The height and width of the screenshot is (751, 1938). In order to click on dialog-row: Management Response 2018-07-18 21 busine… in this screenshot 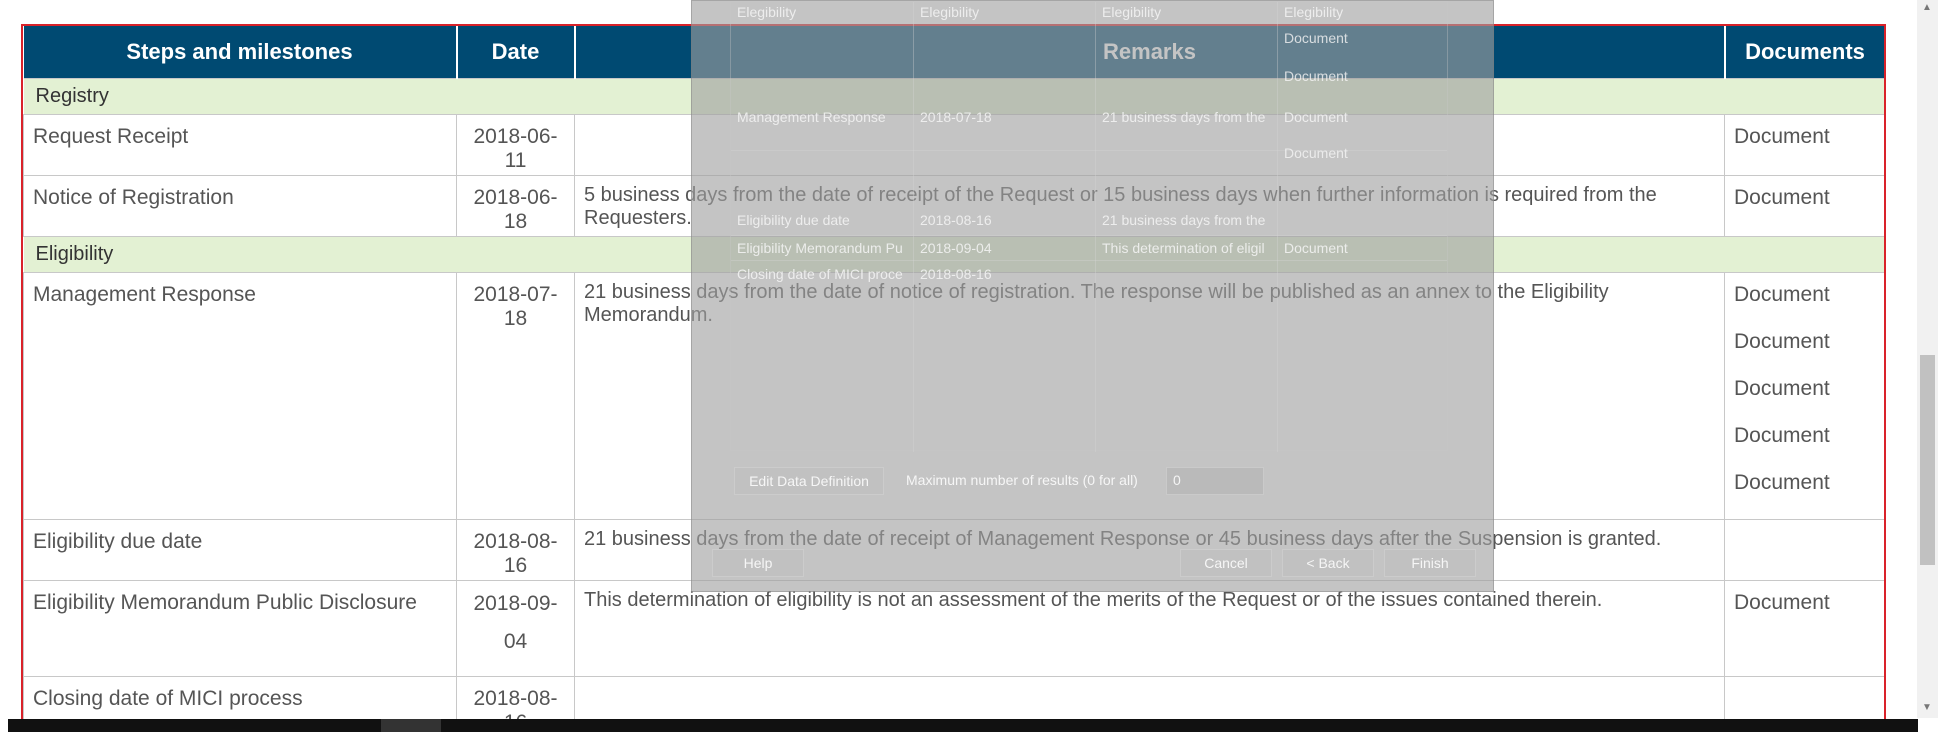, I will do `click(1089, 120)`.